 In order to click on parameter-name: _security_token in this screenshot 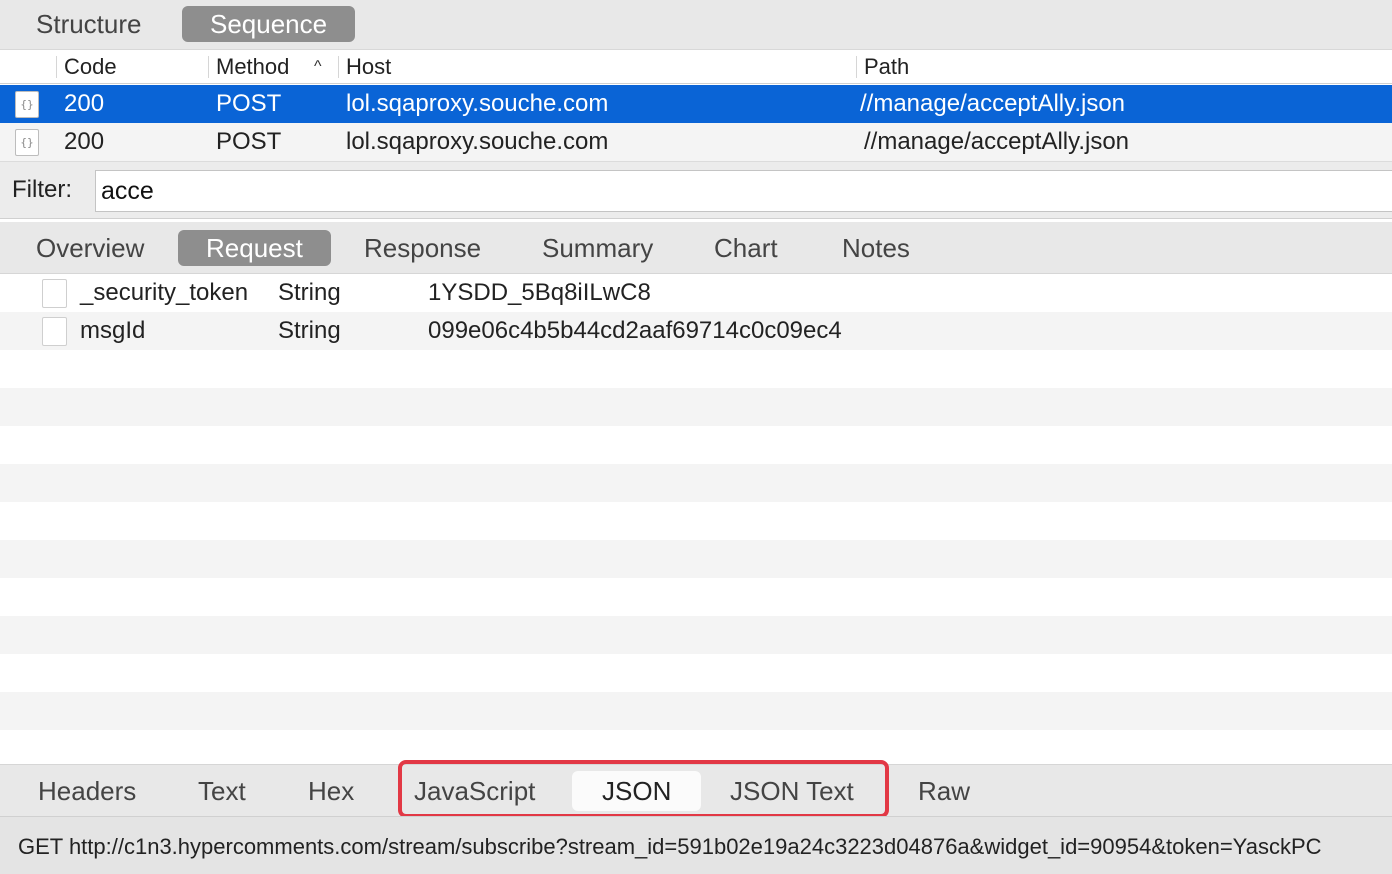, I will do `click(164, 292)`.